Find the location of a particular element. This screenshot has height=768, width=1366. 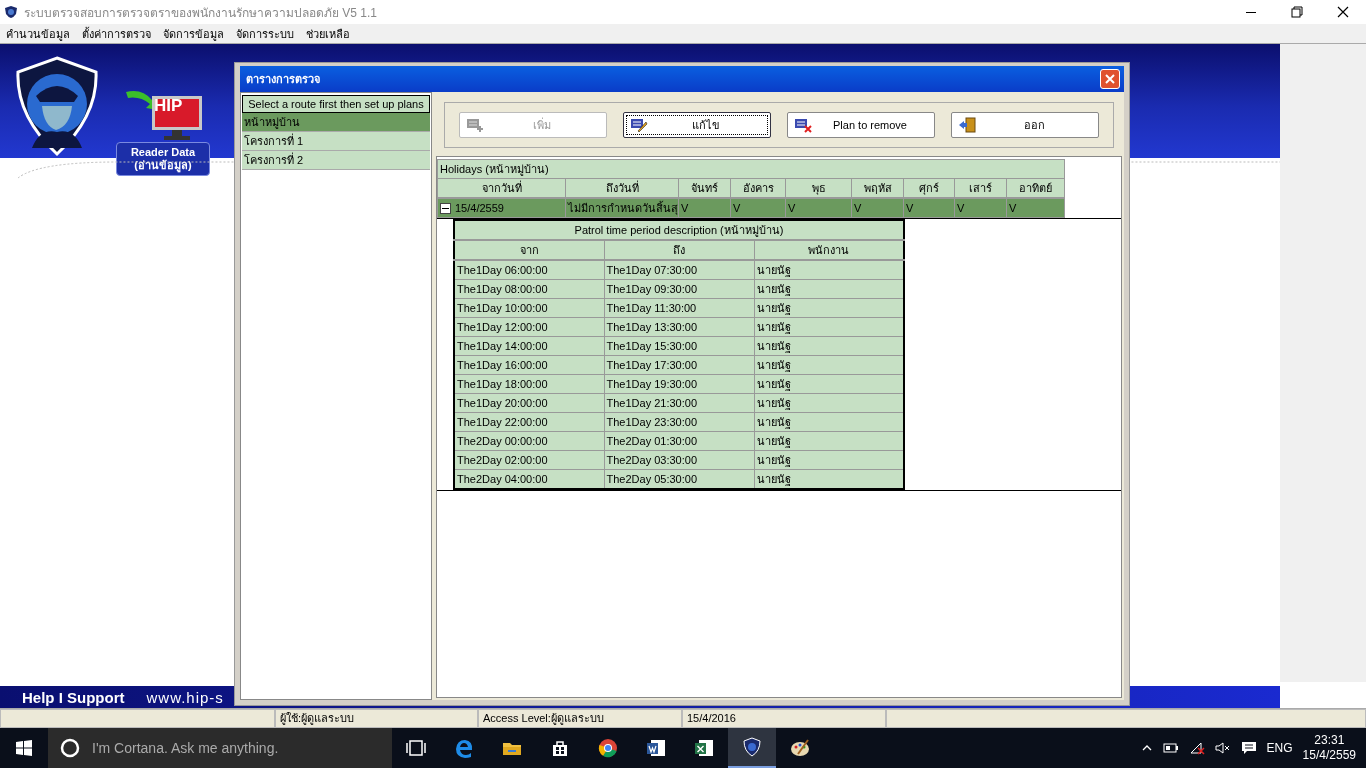

status-text: ผู้ใช้:ผู้ดูแลระบบ is located at coordinates (376, 718).